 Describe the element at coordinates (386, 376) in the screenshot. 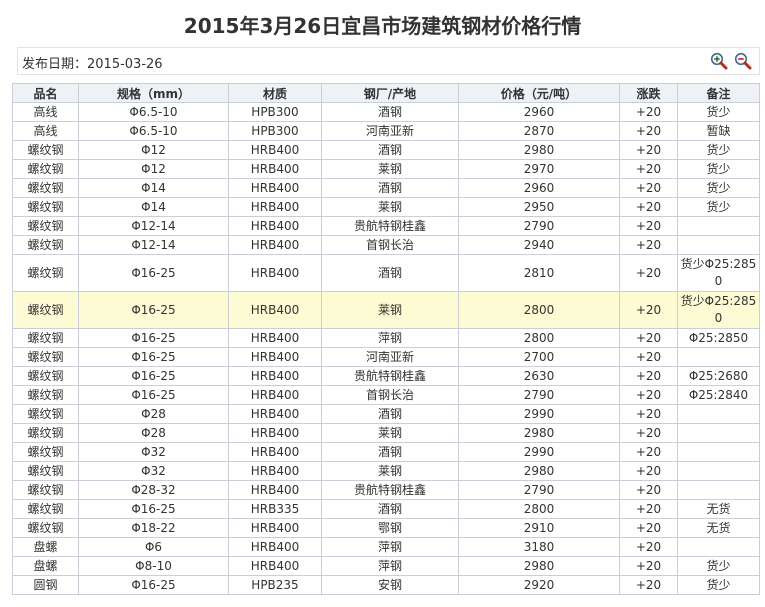

I see `table-row: 螺纹钢 Φ16-25 HRB400 贵航特钢桂鑫 2630 +20 Φ25:2680` at that location.